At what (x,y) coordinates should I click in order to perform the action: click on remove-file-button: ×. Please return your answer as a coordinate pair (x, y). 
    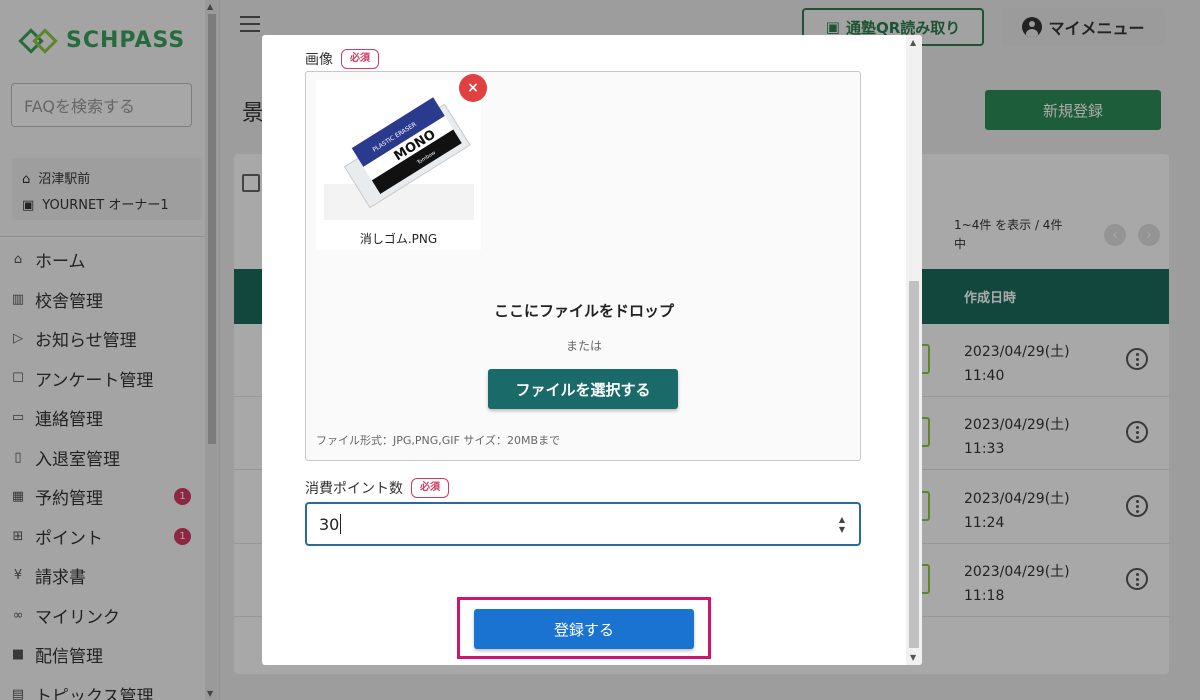
    Looking at the image, I should click on (473, 88).